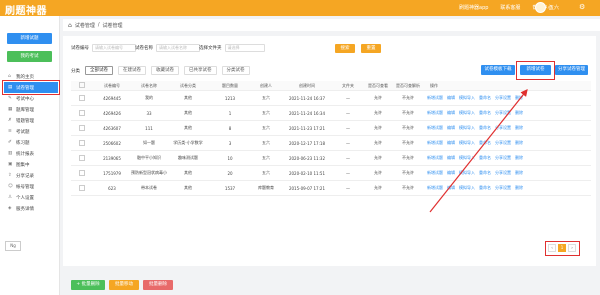  Describe the element at coordinates (165, 70) in the screenshot. I see `tab-favorite: 收藏试卷` at that location.